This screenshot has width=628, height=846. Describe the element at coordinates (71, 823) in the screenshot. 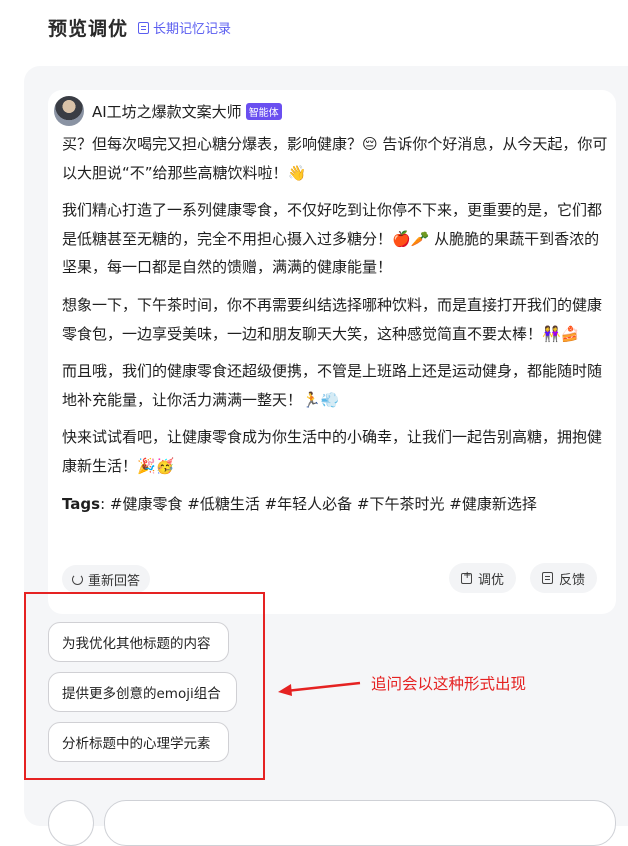

I see `new-chat-button` at that location.